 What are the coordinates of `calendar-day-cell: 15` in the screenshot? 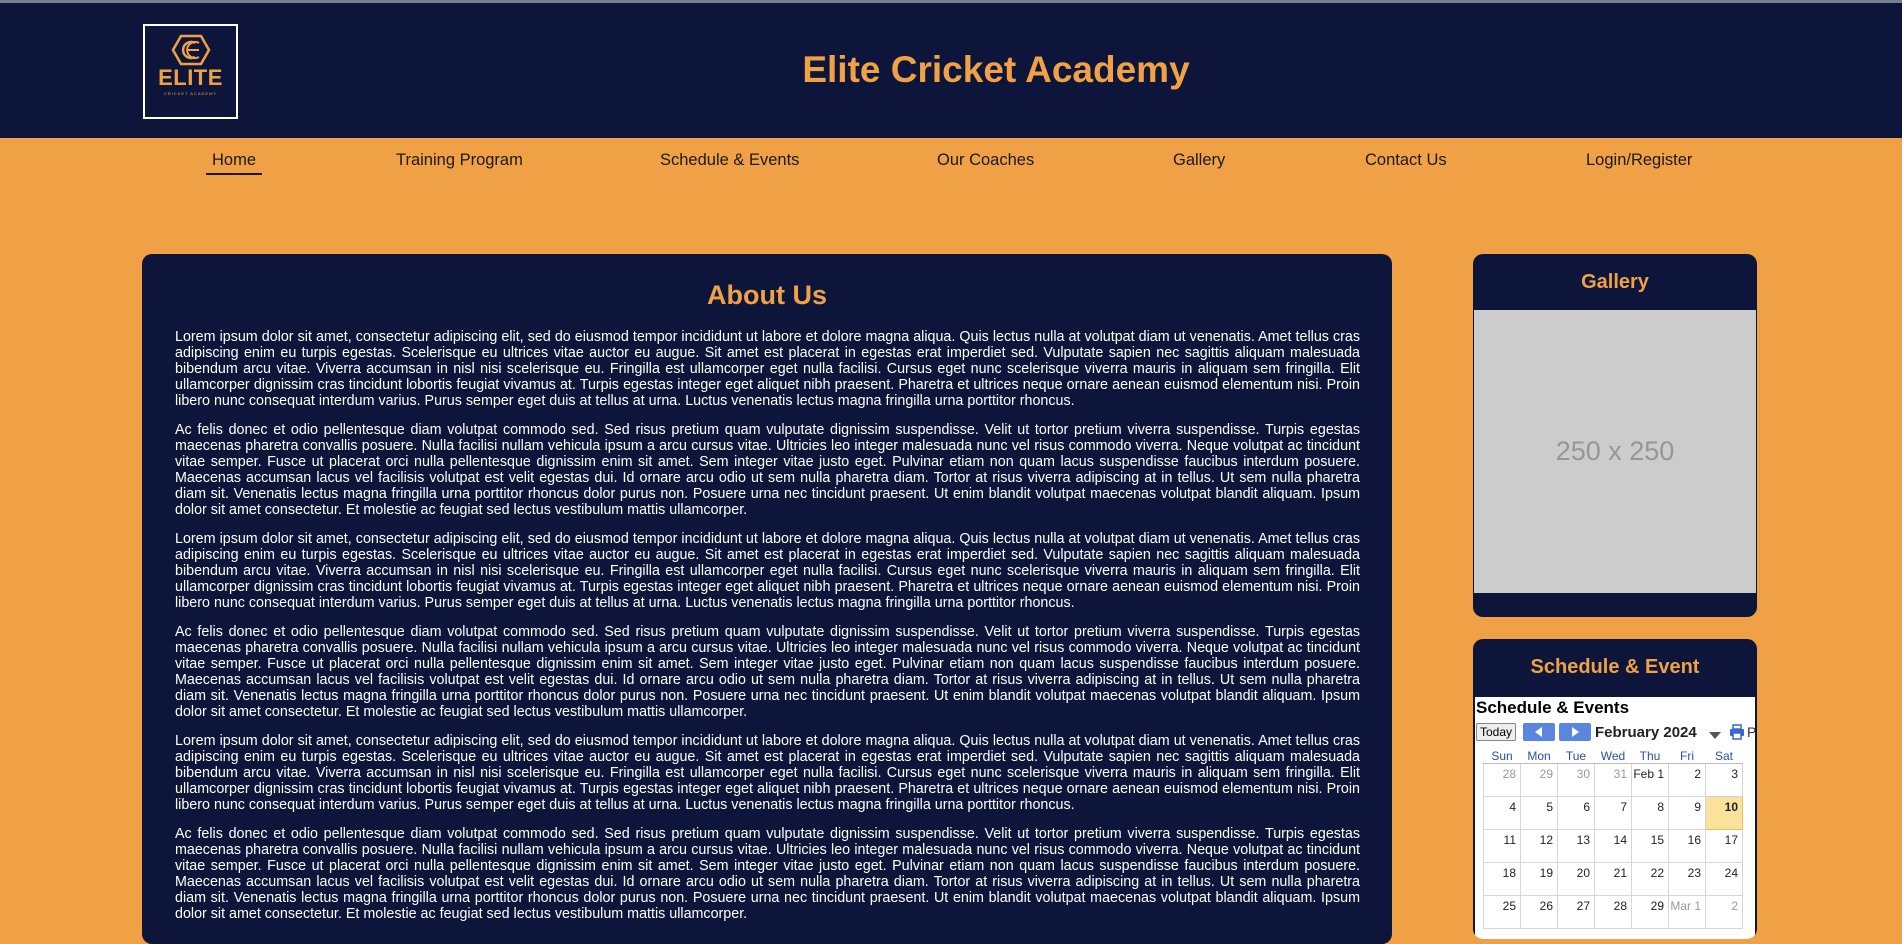 It's located at (1650, 846).